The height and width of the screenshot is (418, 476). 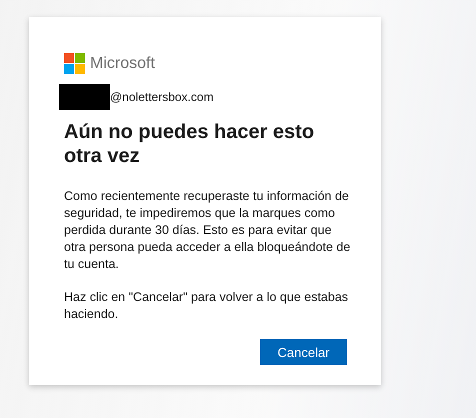 What do you see at coordinates (74, 63) in the screenshot?
I see `logo-icon` at bounding box center [74, 63].